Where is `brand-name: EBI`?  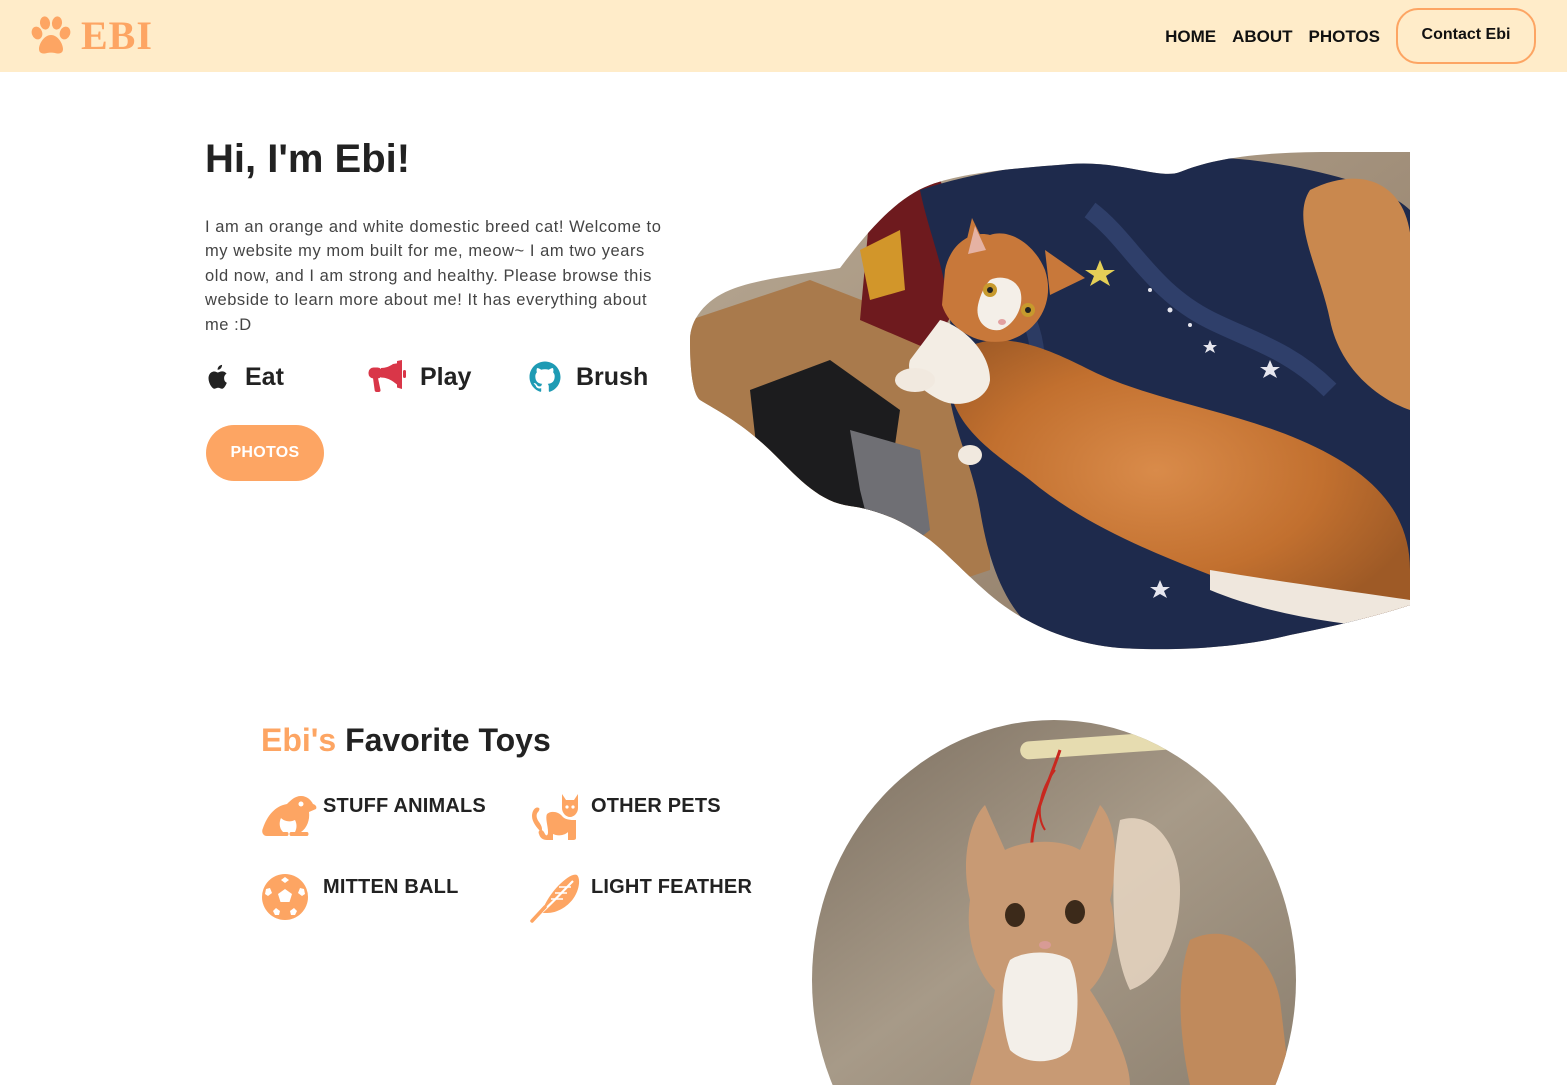 brand-name: EBI is located at coordinates (117, 35).